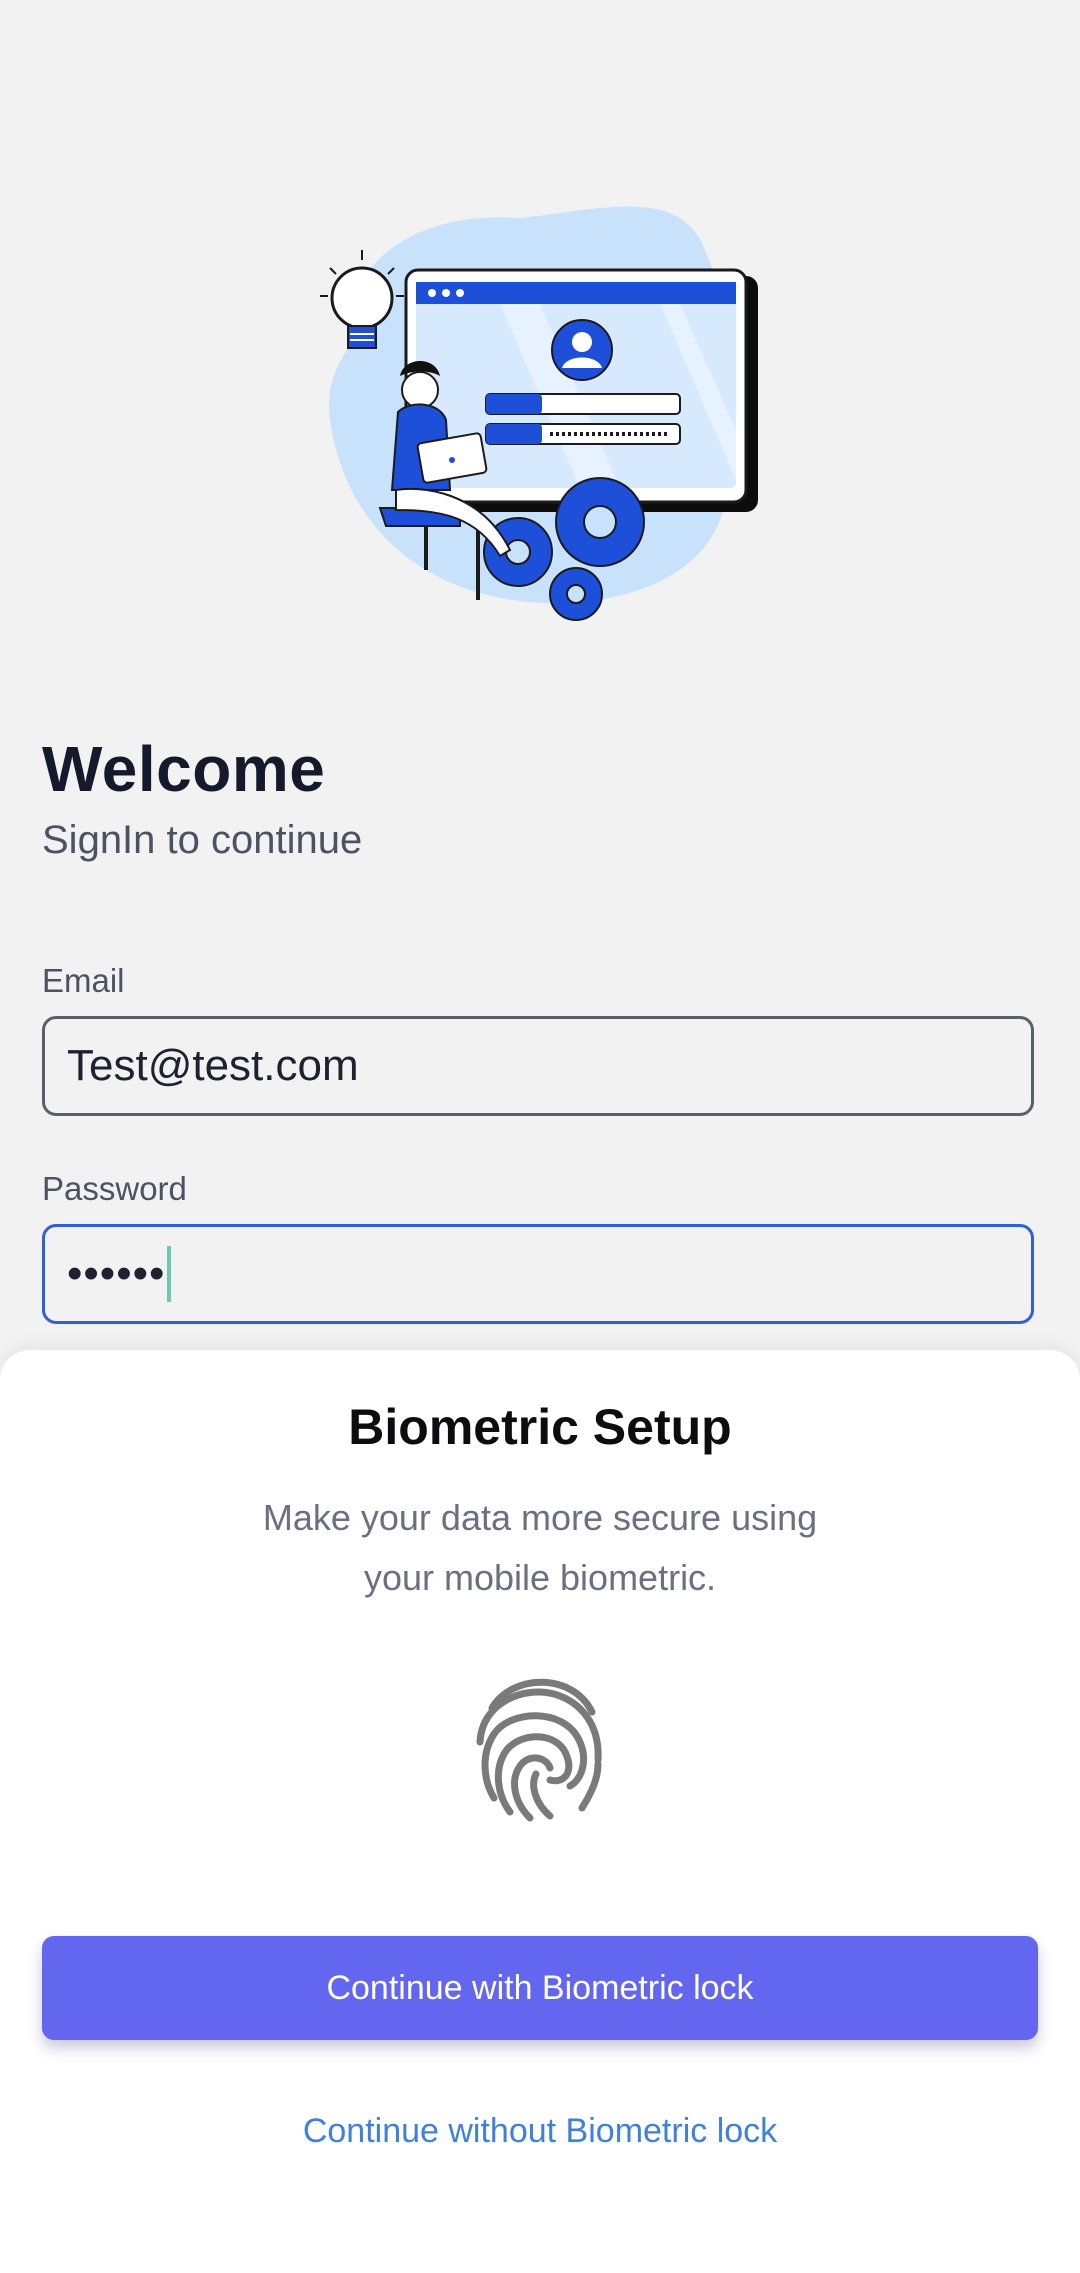 This screenshot has height=2273, width=1080. I want to click on text-caret, so click(169, 1274).